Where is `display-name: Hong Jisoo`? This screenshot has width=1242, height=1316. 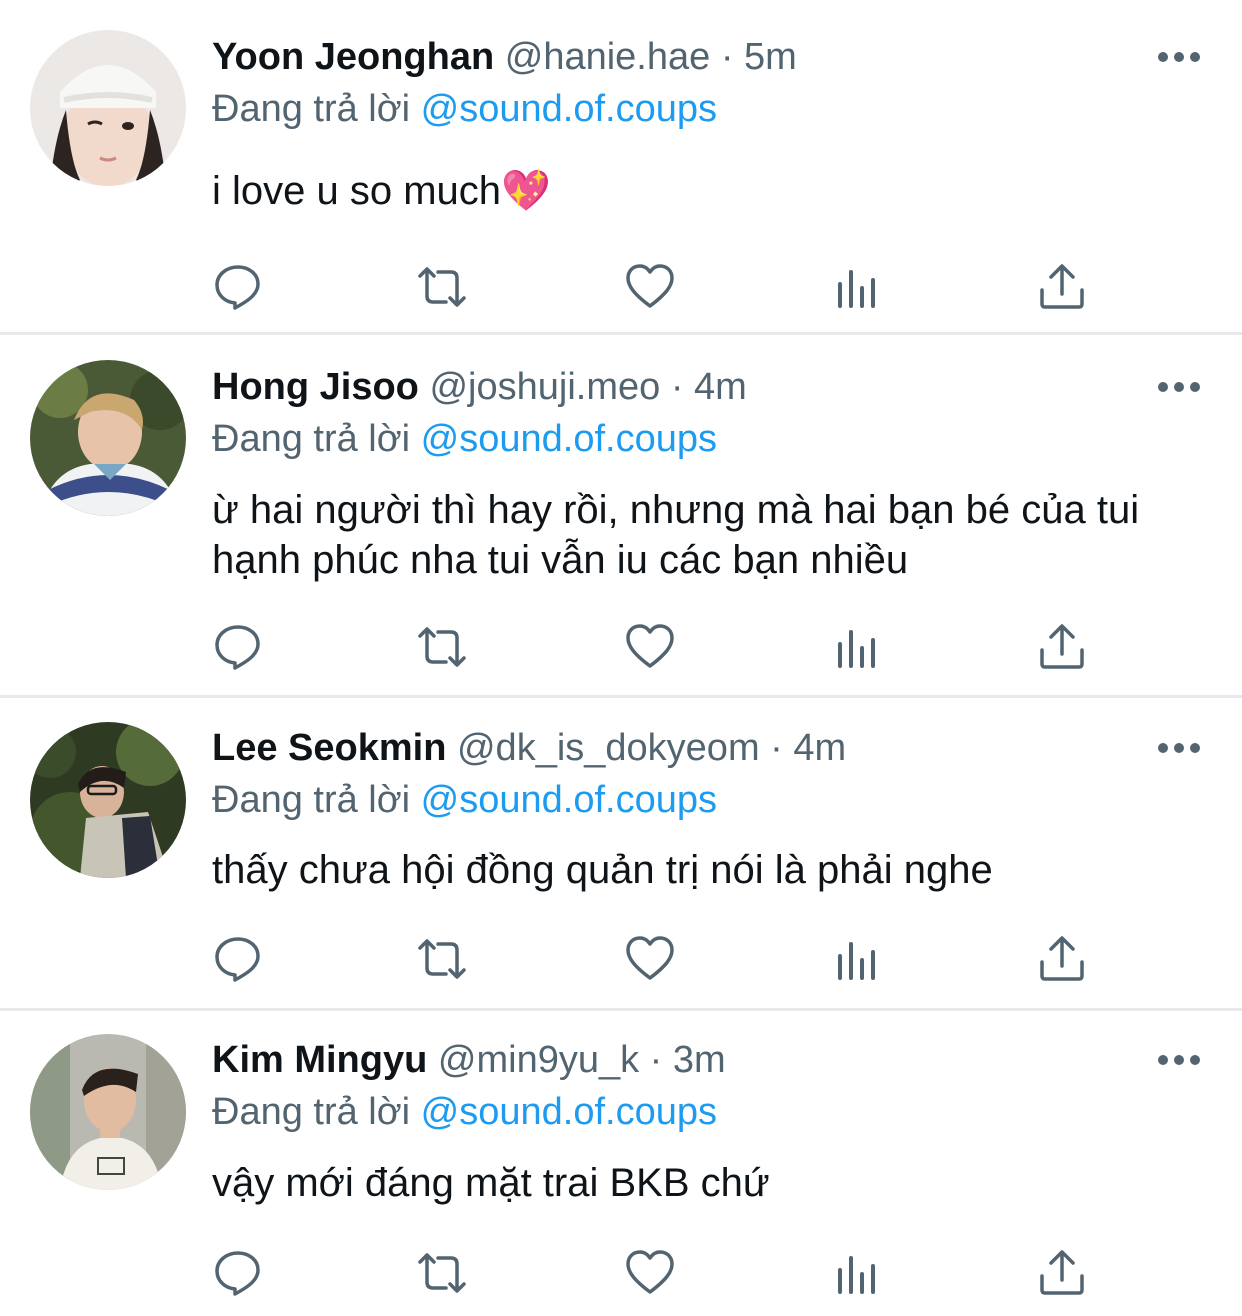
display-name: Hong Jisoo is located at coordinates (315, 387).